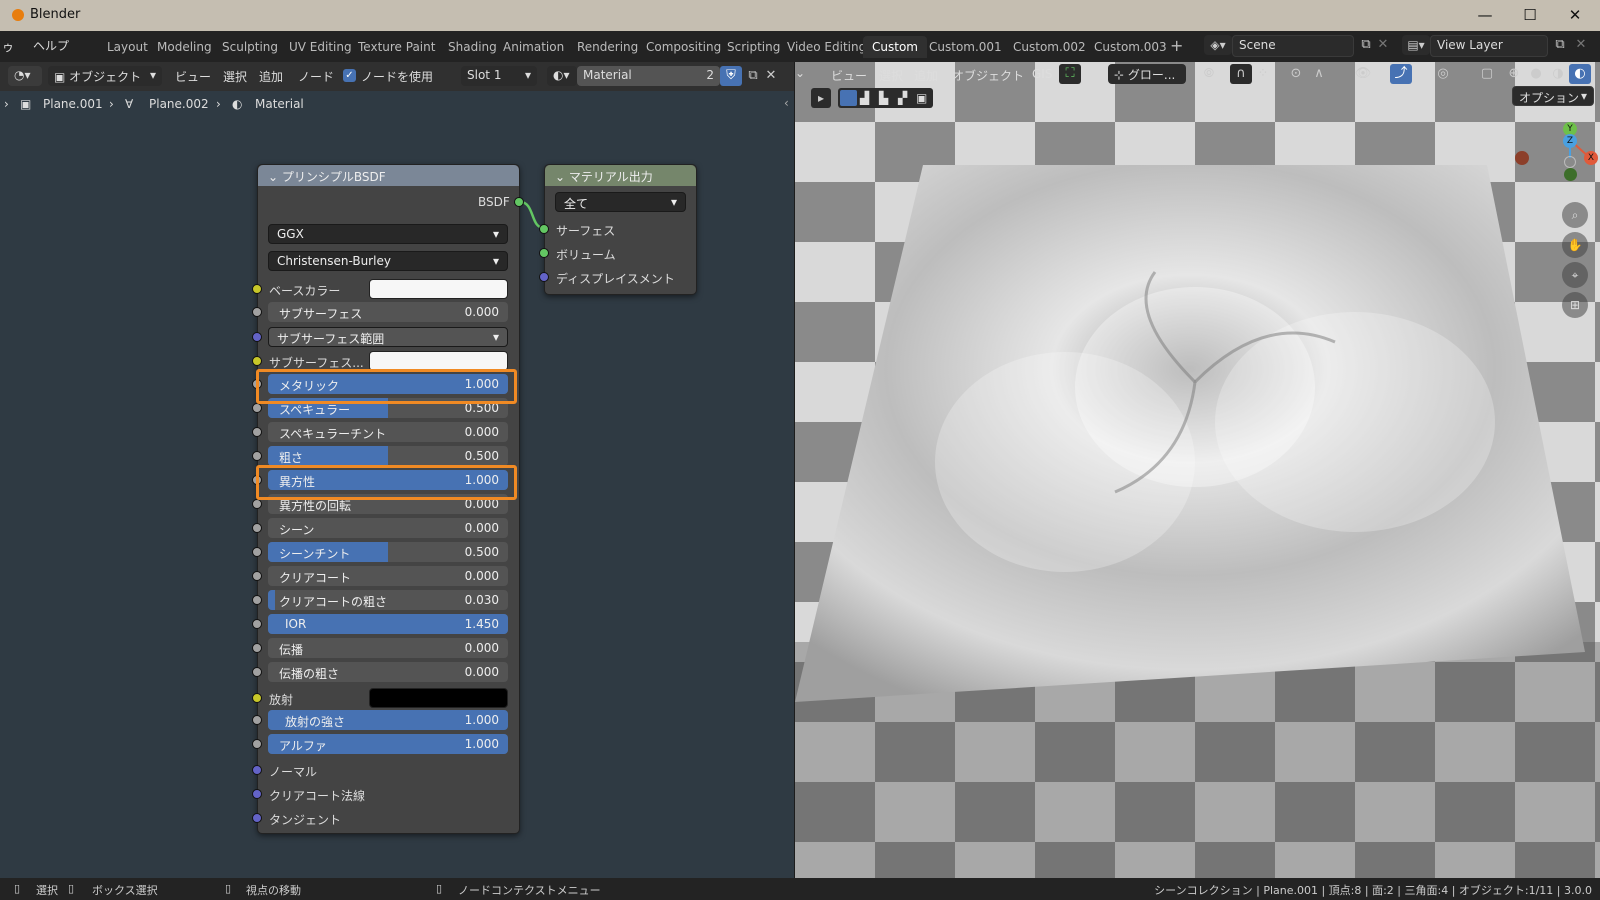 The height and width of the screenshot is (900, 1600). Describe the element at coordinates (388, 175) in the screenshot. I see `bsdf-node-header: ⌄ プリンシプルBSDF` at that location.